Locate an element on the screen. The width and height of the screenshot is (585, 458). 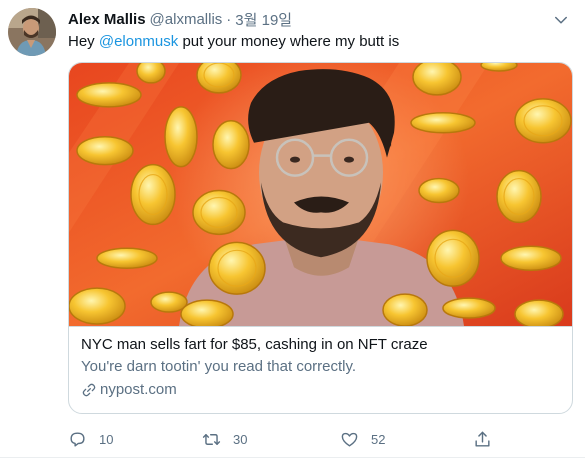
avatar is located at coordinates (32, 32).